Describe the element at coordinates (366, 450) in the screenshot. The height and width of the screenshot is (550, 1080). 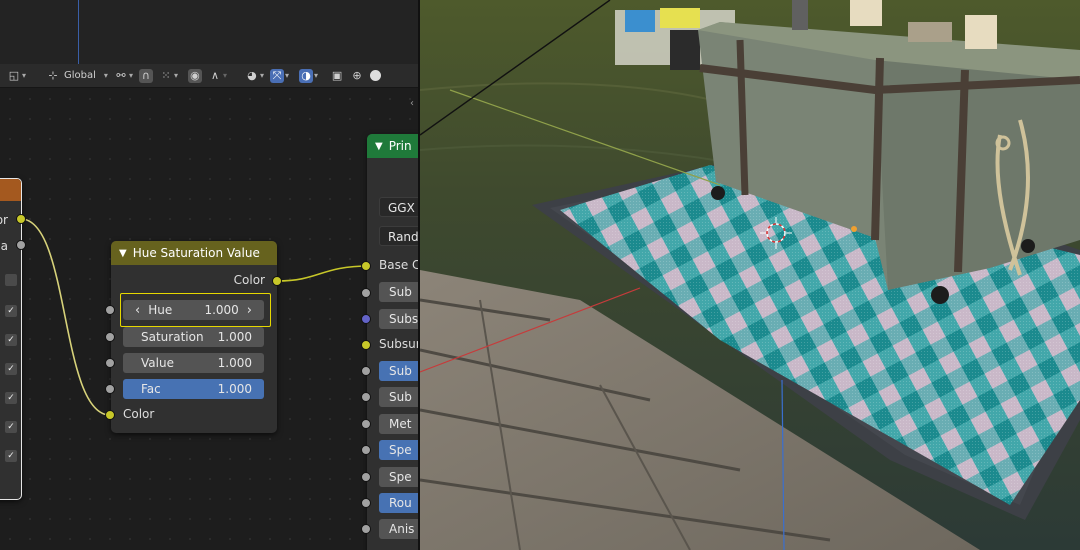
I see `specular-input-socket` at that location.